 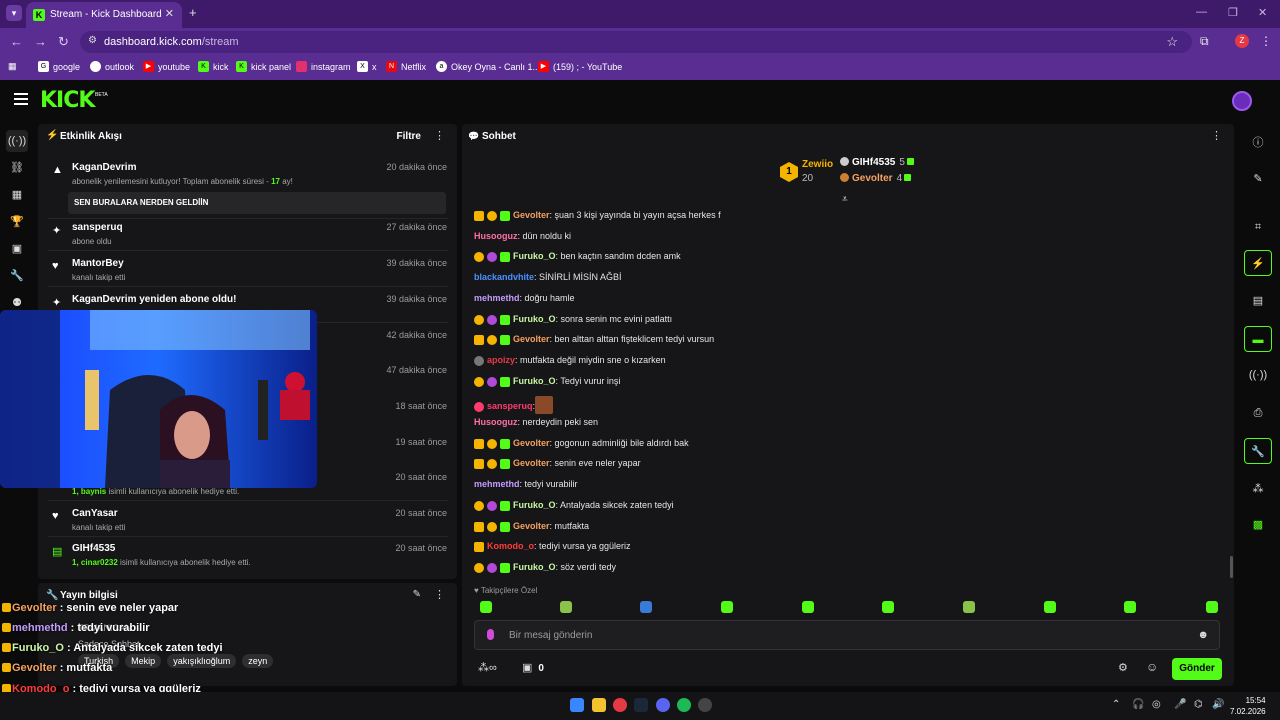 What do you see at coordinates (684, 705) in the screenshot?
I see `spotify-icon` at bounding box center [684, 705].